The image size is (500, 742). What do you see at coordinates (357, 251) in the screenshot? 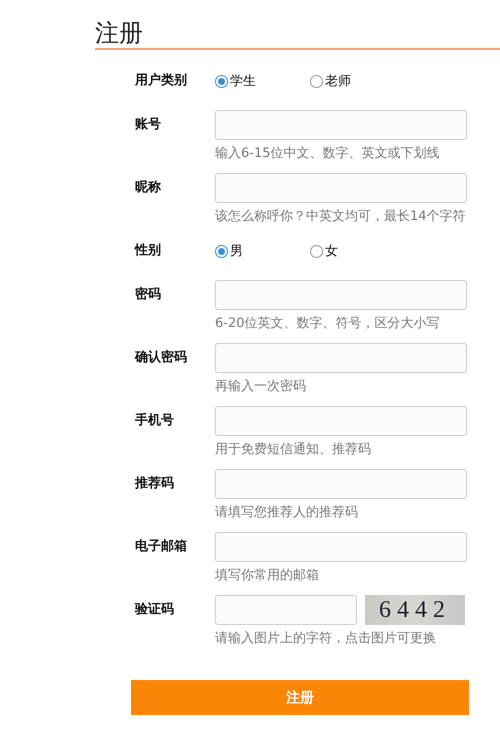
I see `radio-option: 女` at bounding box center [357, 251].